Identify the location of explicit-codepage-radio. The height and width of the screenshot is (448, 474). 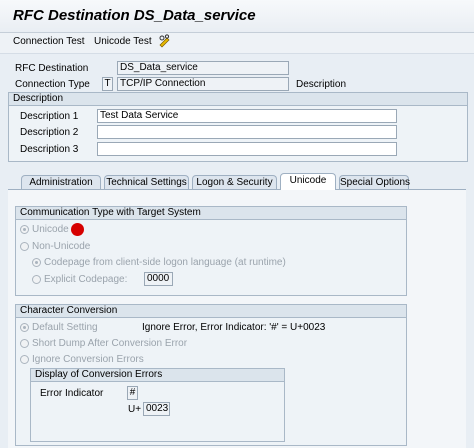
(36, 279).